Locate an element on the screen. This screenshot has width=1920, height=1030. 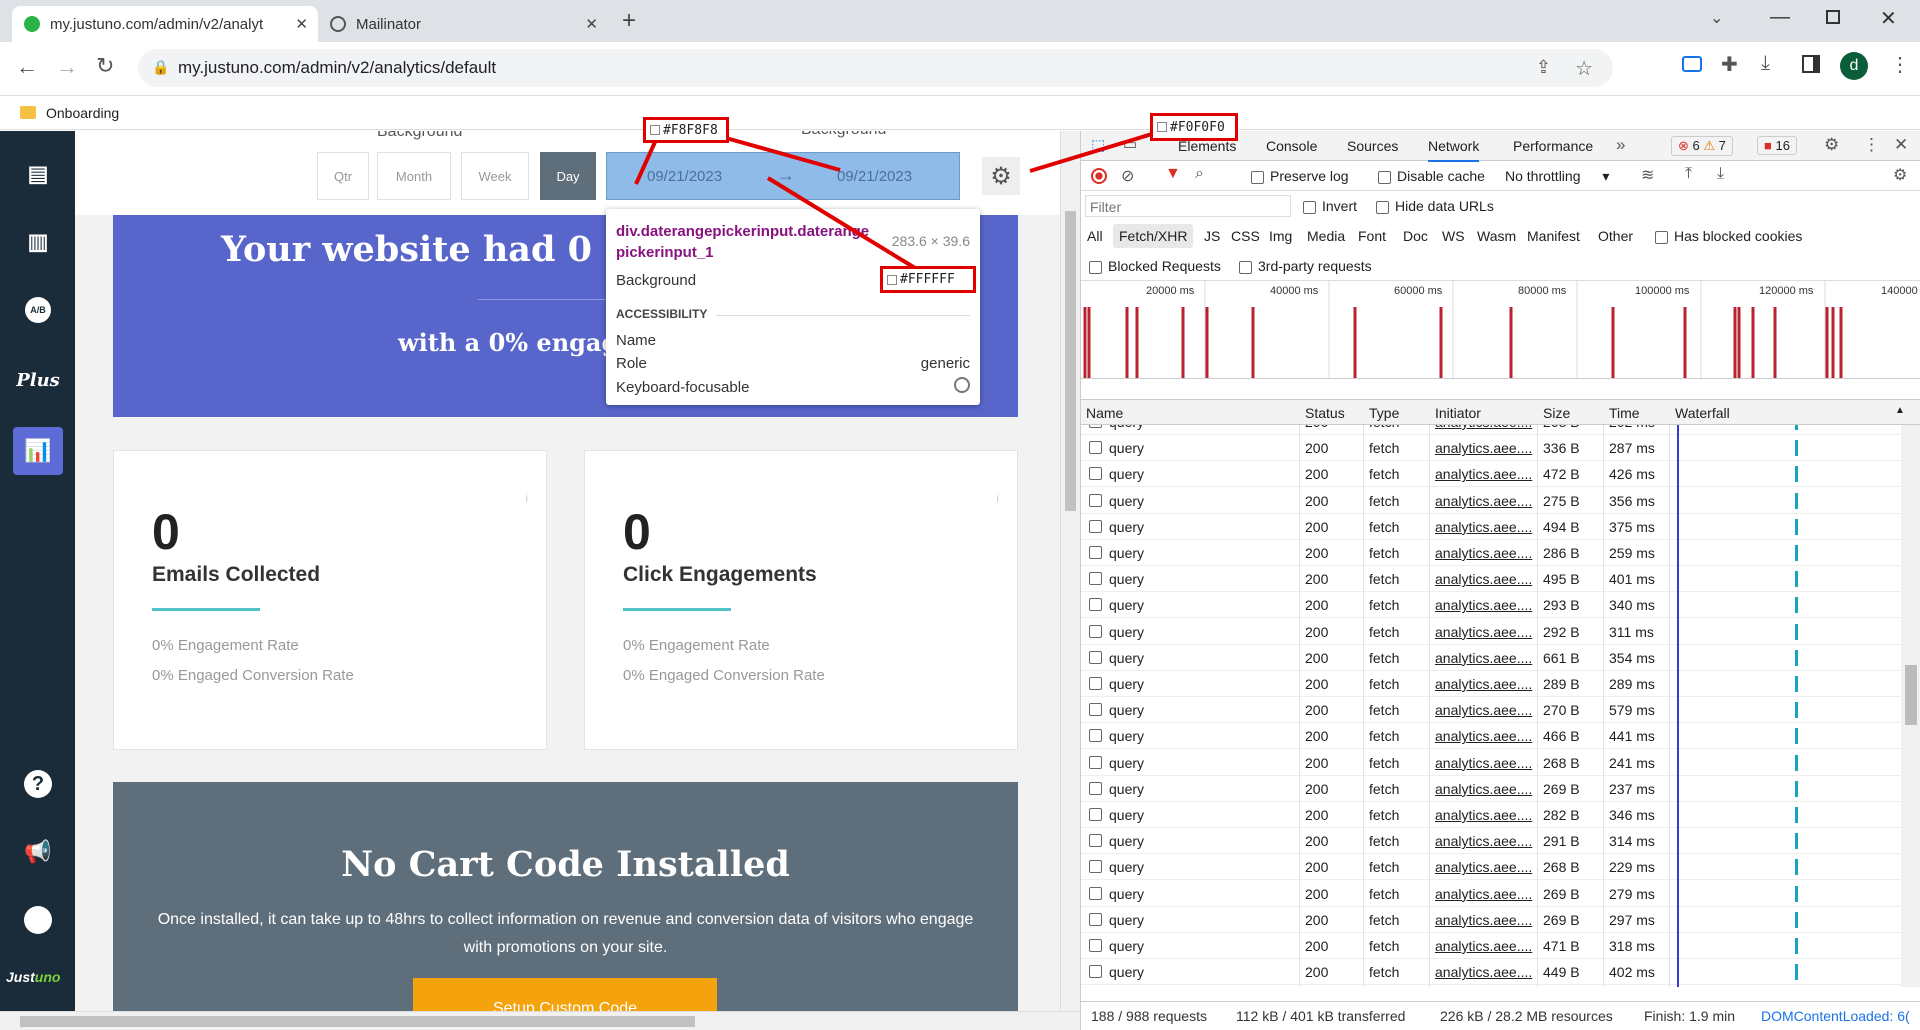
annotation-value: #FFFFFF is located at coordinates (927, 279).